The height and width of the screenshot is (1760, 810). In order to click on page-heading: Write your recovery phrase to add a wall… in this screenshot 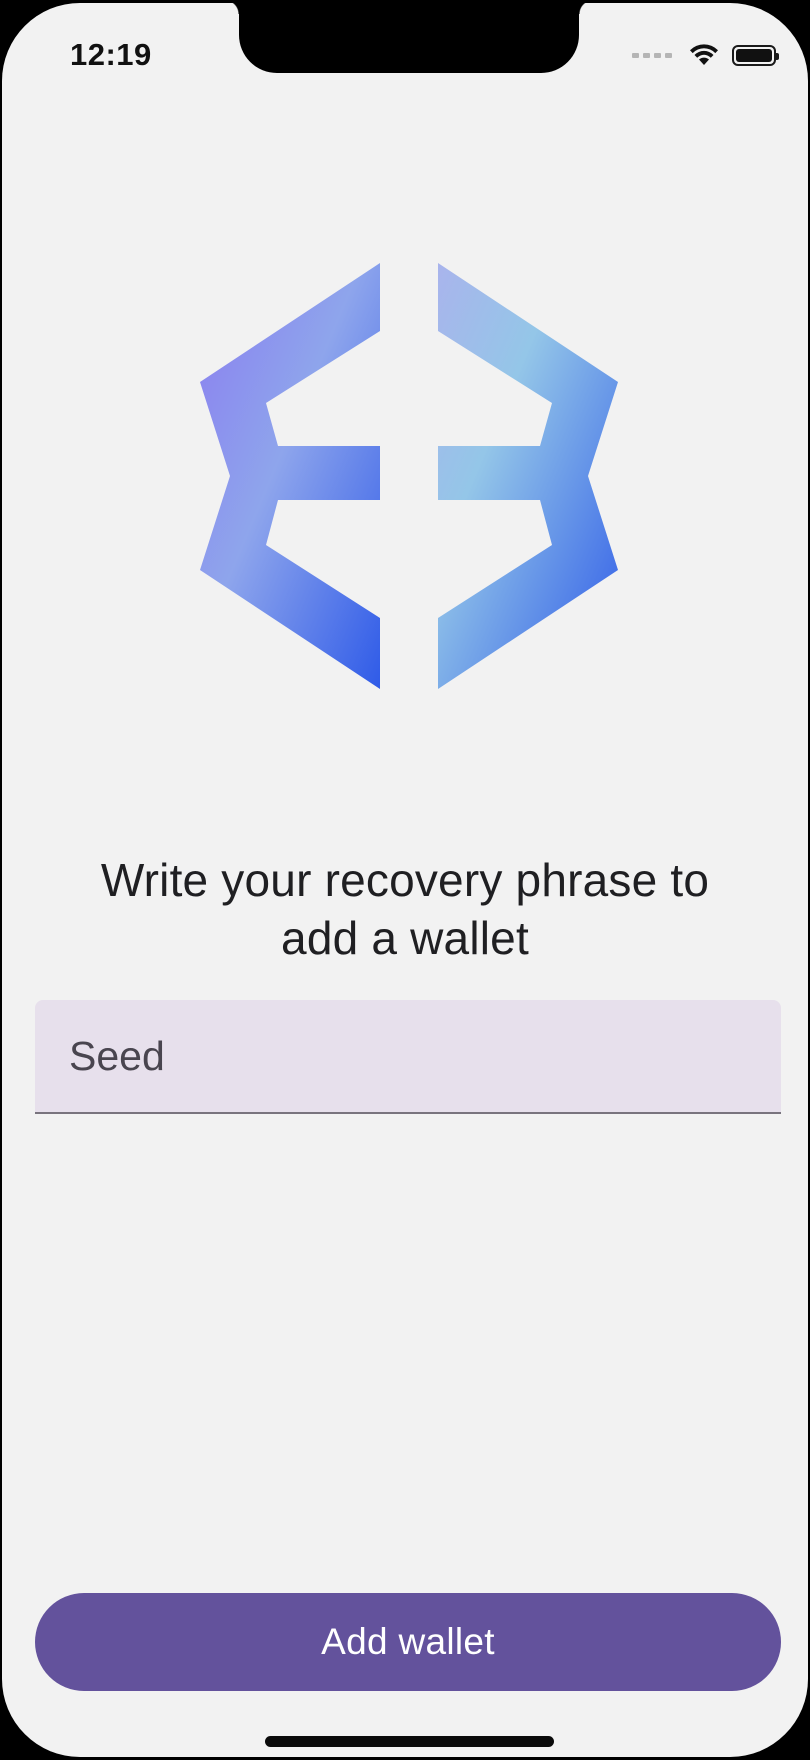, I will do `click(405, 909)`.